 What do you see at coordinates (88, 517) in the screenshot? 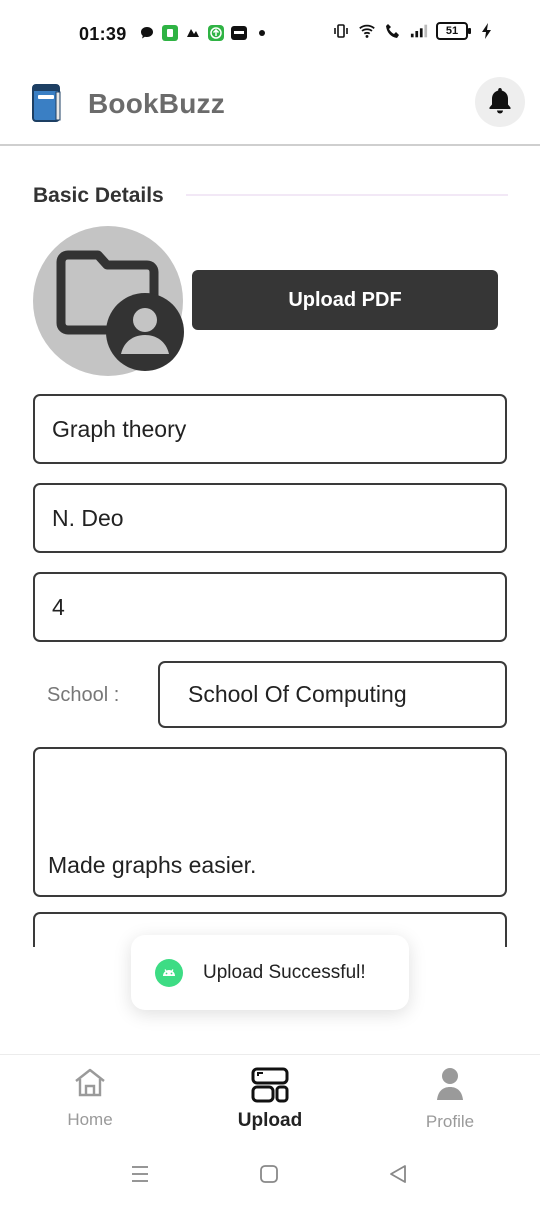
I see `author-value: N. Deo` at bounding box center [88, 517].